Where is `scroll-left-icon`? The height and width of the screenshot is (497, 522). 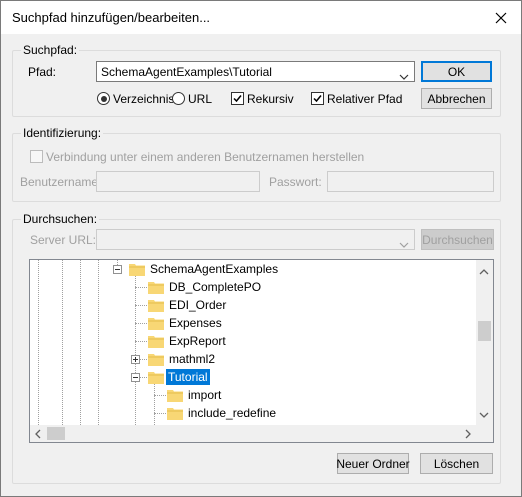
scroll-left-icon is located at coordinates (38, 435).